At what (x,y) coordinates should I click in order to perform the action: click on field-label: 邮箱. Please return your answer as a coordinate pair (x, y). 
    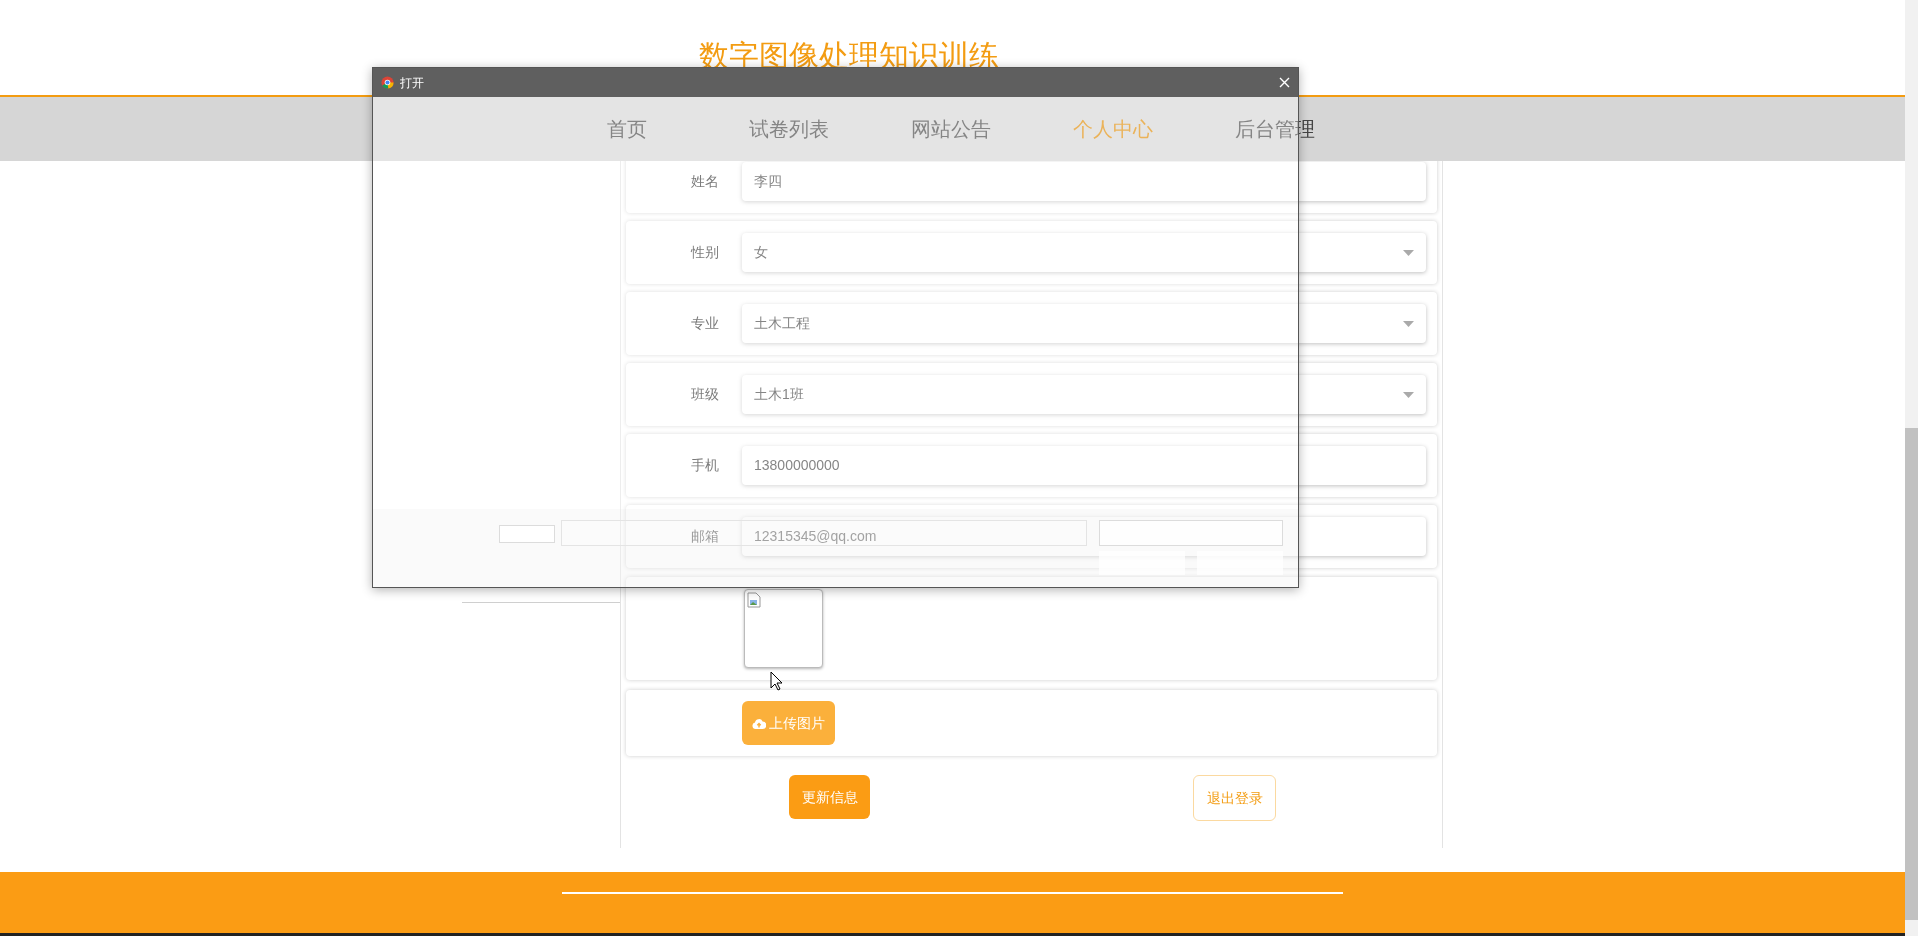
    Looking at the image, I should click on (705, 536).